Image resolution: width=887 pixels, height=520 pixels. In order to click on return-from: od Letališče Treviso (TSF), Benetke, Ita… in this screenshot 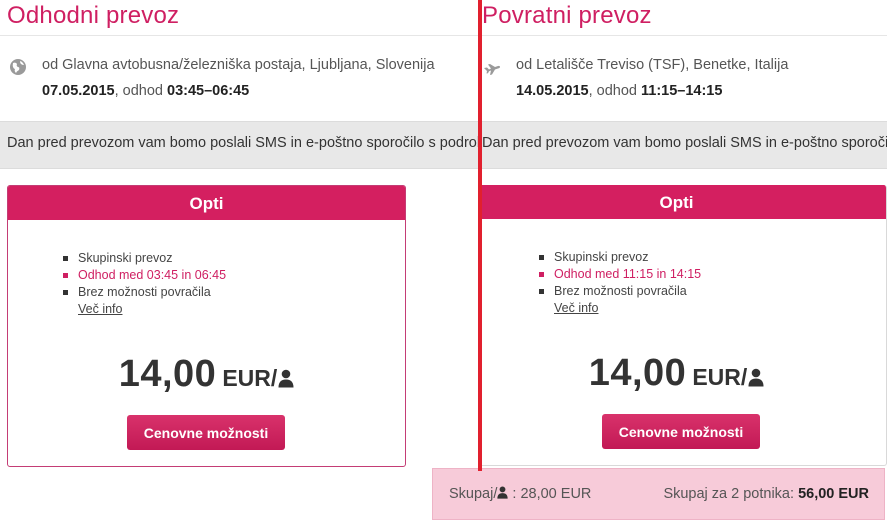, I will do `click(652, 65)`.